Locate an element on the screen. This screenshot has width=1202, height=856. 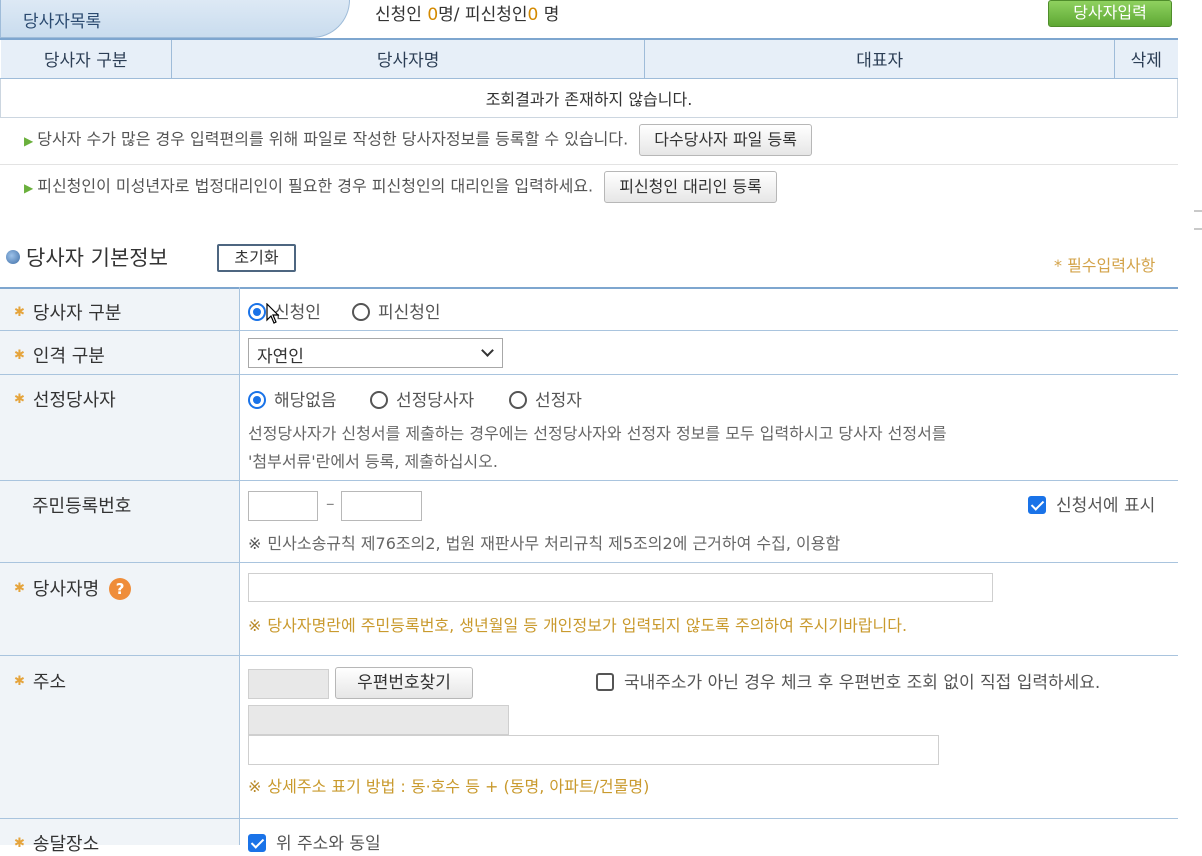
required-note: * 필수입력사항 is located at coordinates (1105, 265).